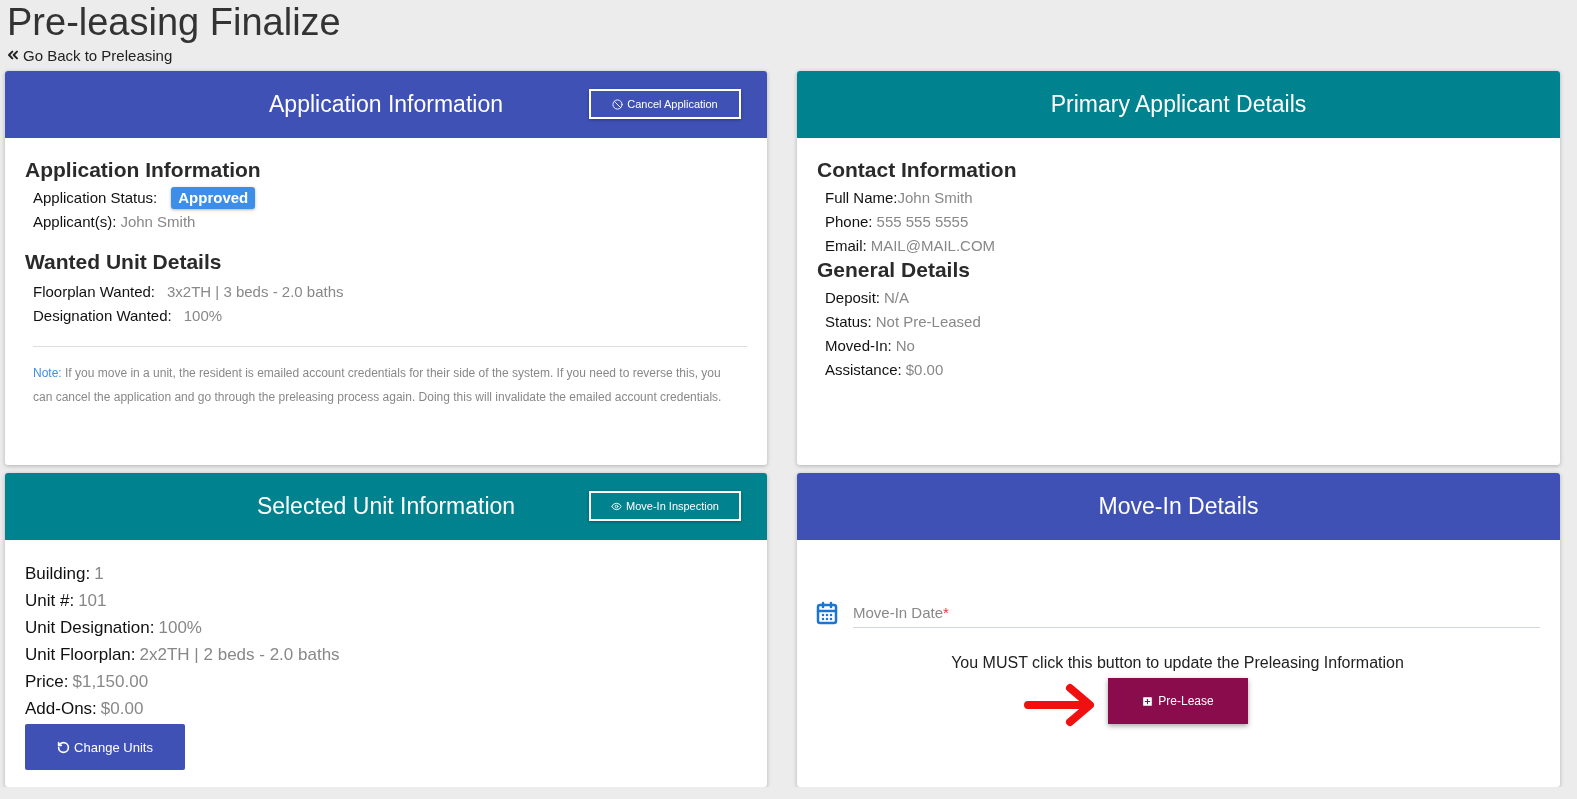  Describe the element at coordinates (1178, 104) in the screenshot. I see `card-title: Primary Applicant Details` at that location.